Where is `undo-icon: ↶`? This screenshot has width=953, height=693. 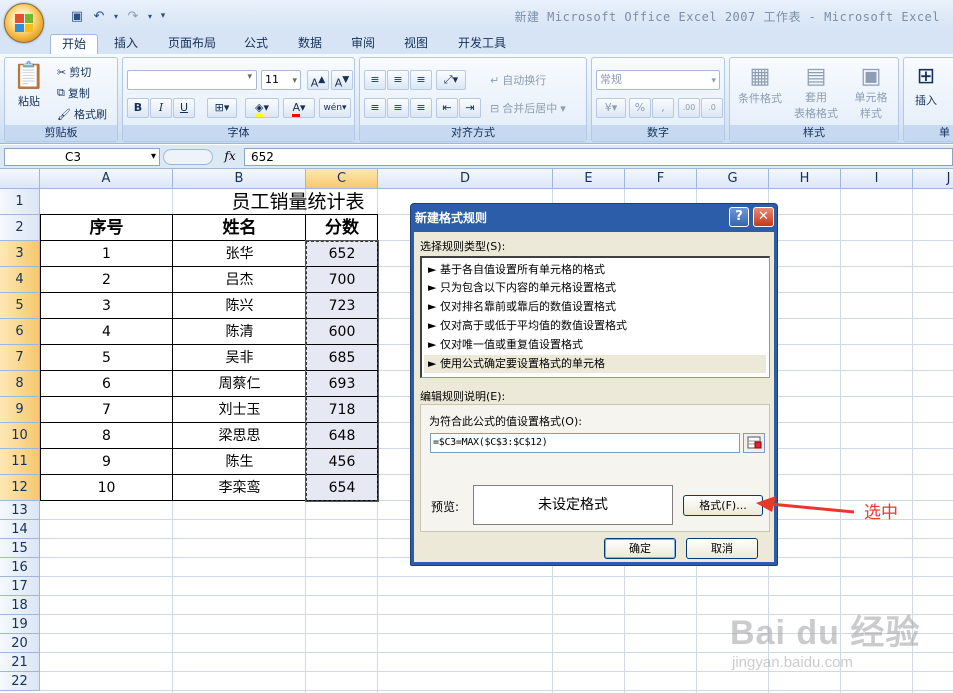 undo-icon: ↶ is located at coordinates (99, 16).